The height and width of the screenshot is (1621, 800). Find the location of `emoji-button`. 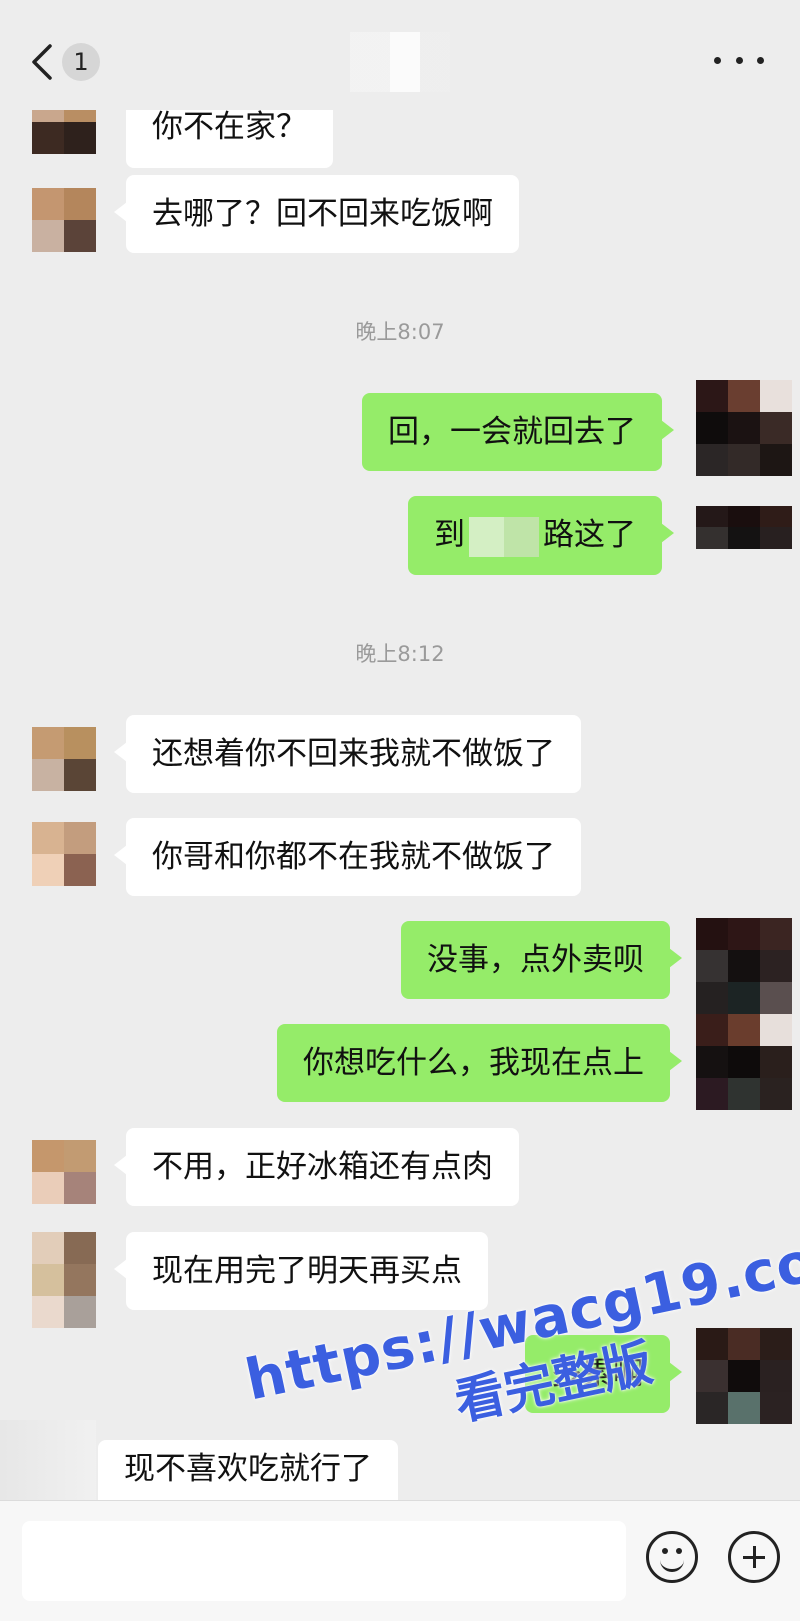

emoji-button is located at coordinates (672, 1557).